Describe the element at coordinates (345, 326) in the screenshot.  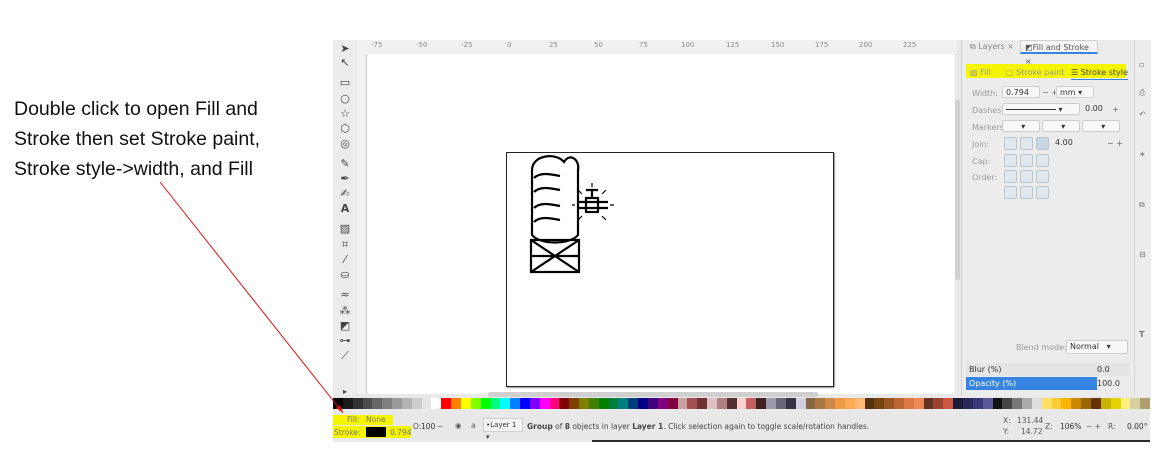
I see `eraser-tool-icon: ◩` at that location.